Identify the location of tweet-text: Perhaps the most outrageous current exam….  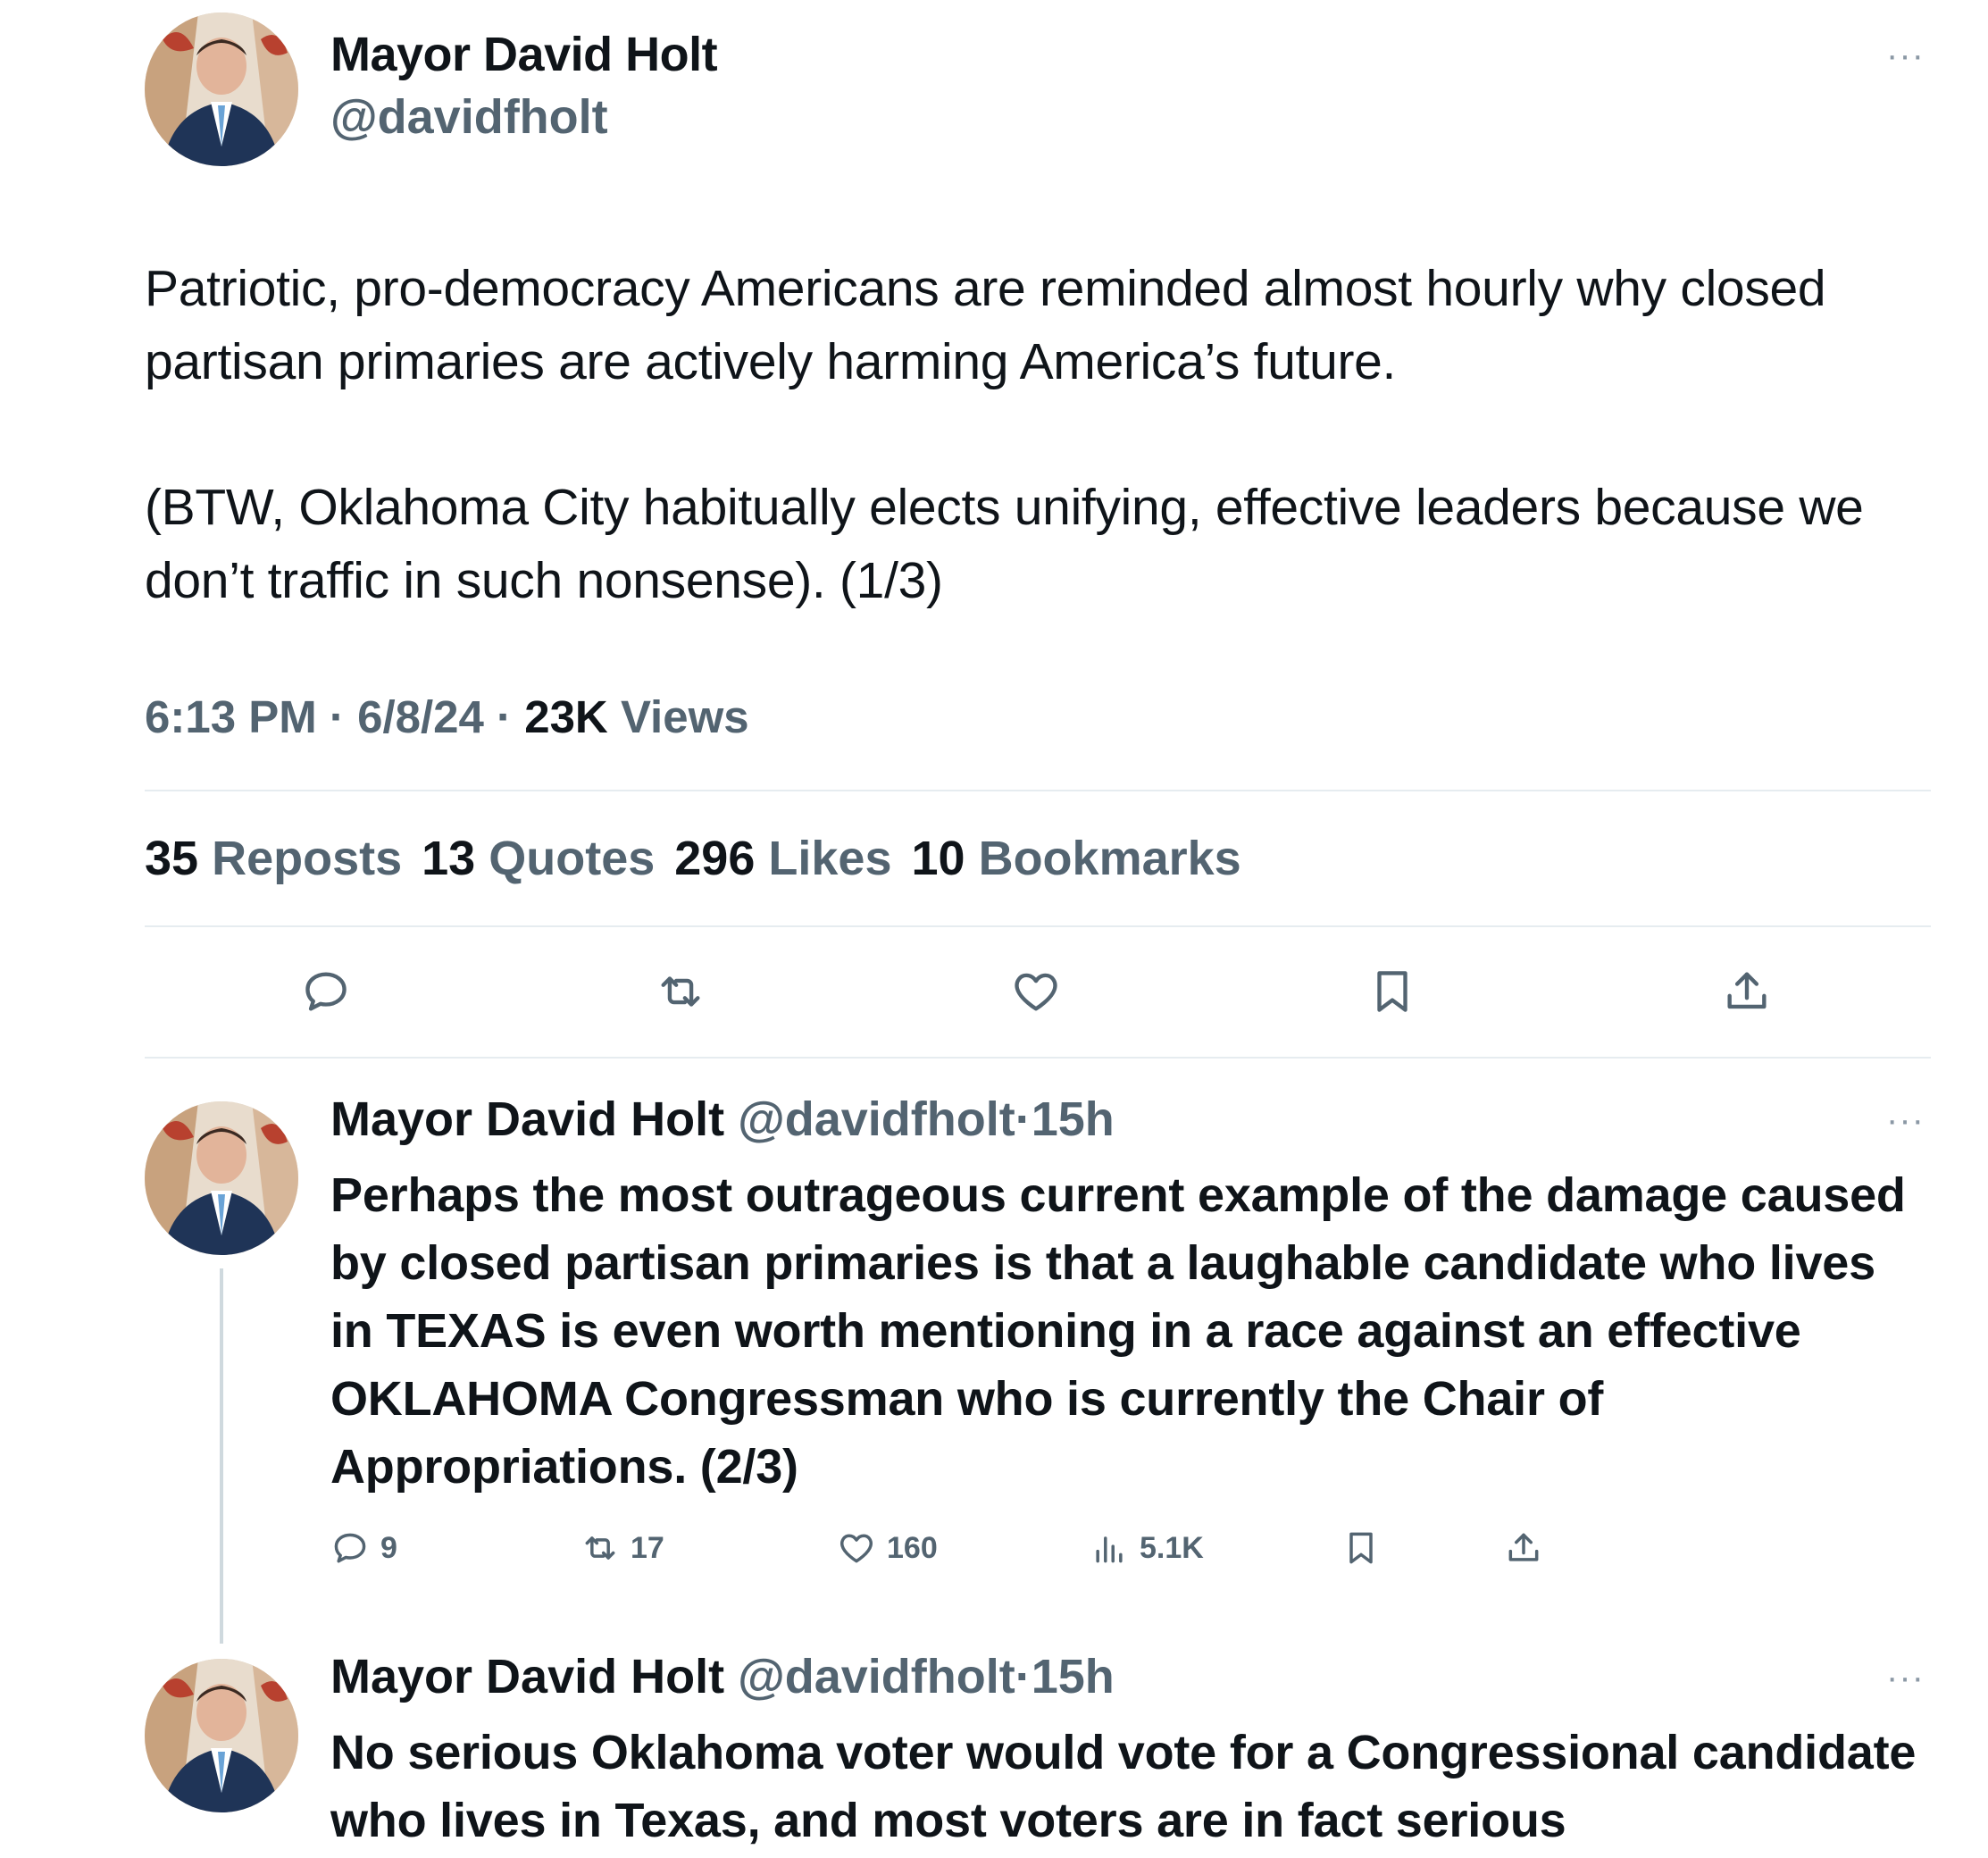
(1118, 1331).